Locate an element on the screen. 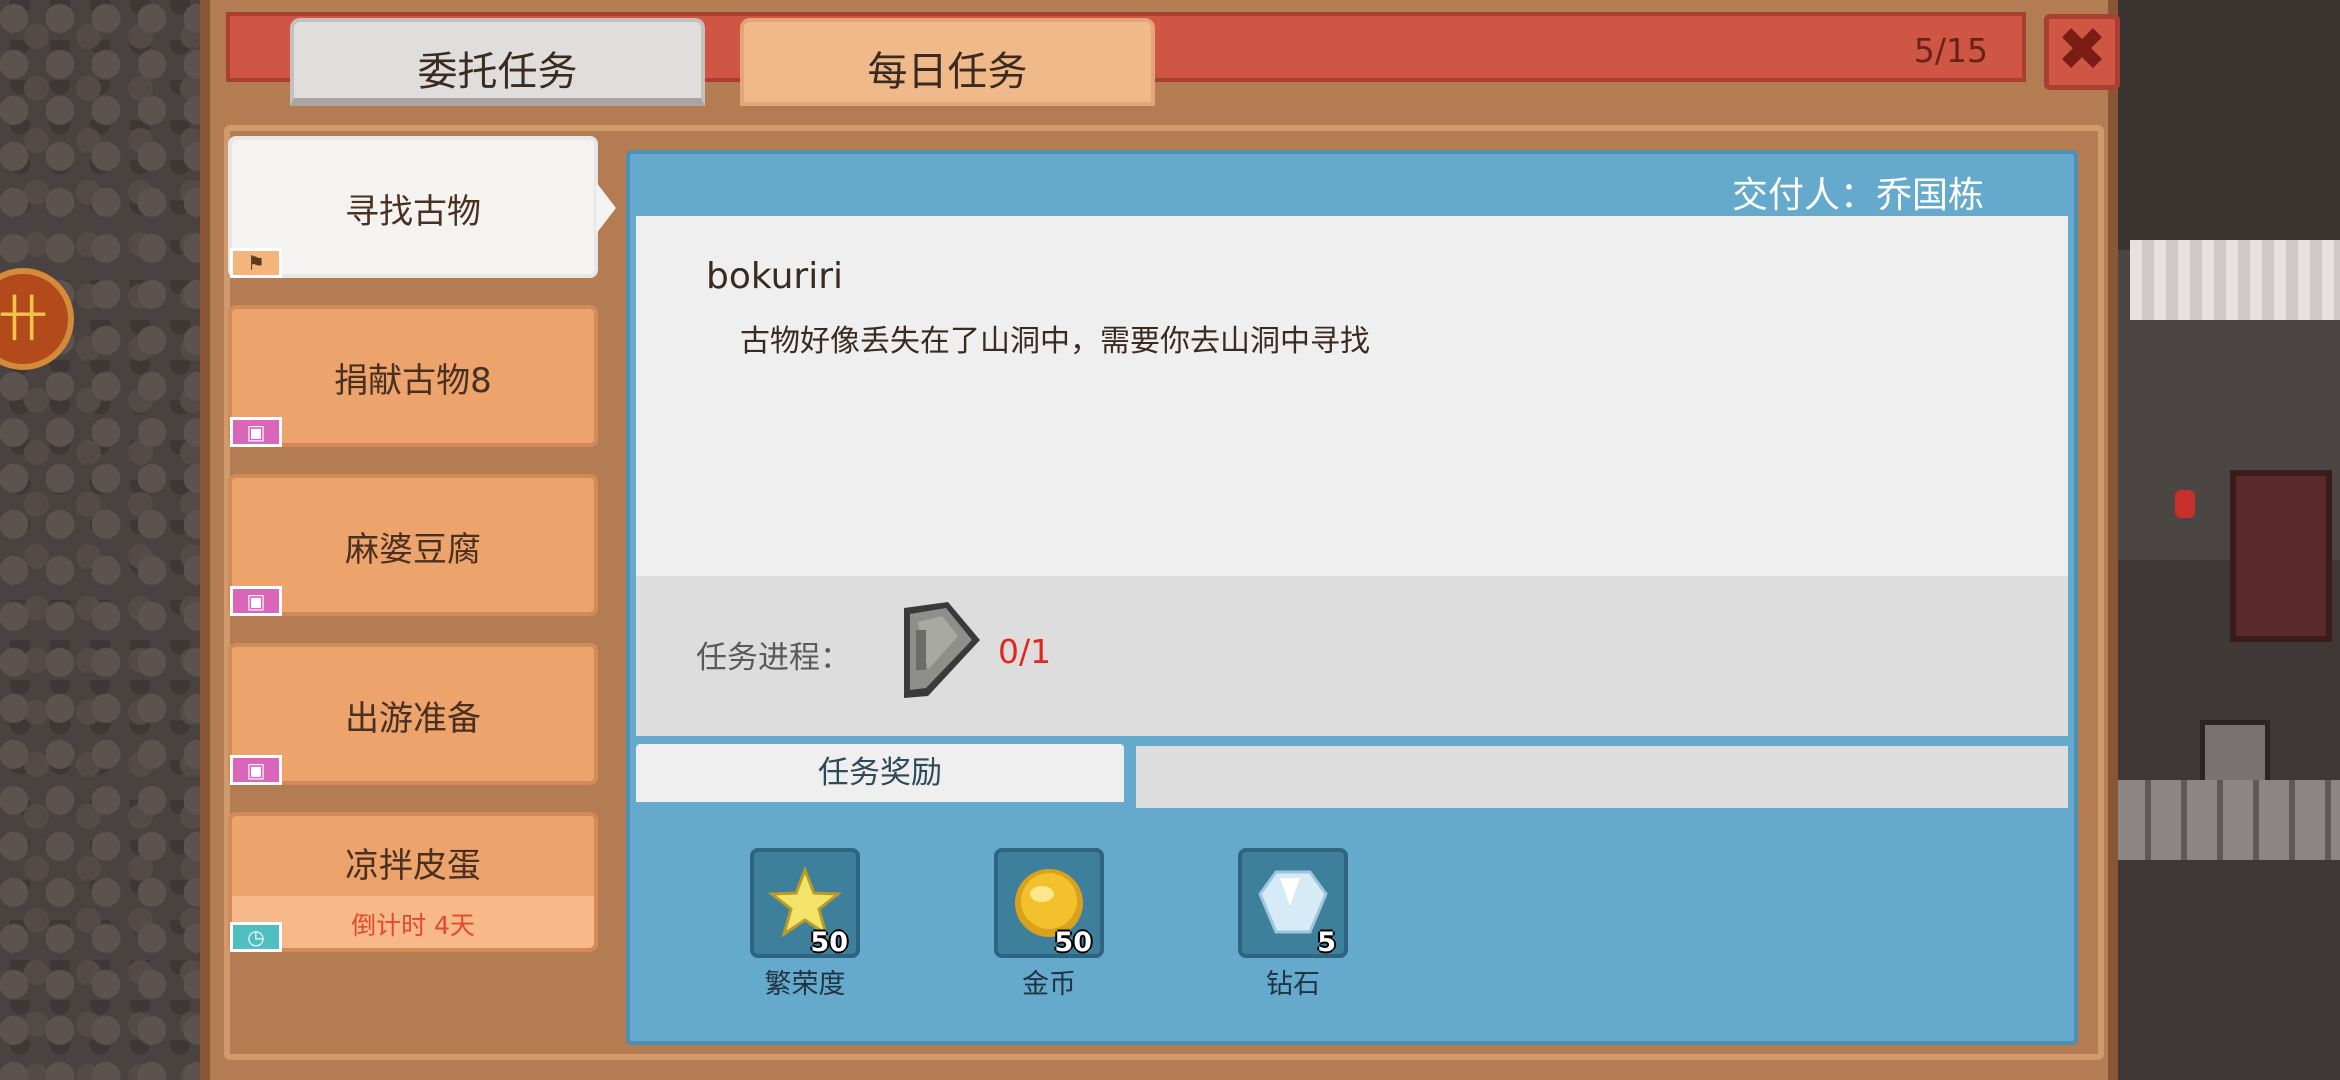  relic-fragment-icon is located at coordinates (942, 650).